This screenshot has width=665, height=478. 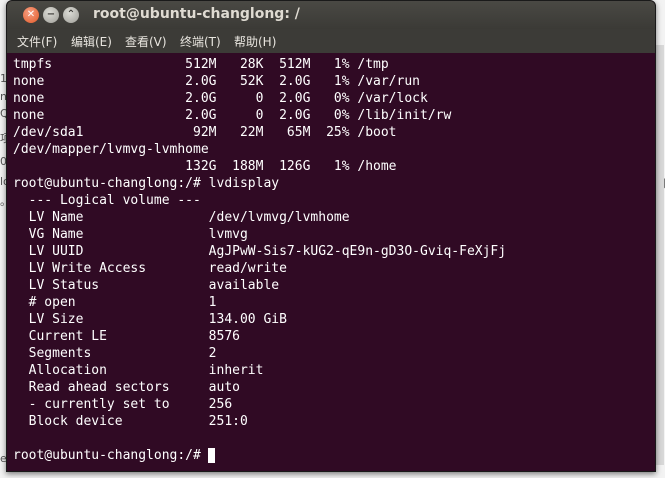 What do you see at coordinates (130, 234) in the screenshot?
I see `terminal-line: VG Name lvmvg` at bounding box center [130, 234].